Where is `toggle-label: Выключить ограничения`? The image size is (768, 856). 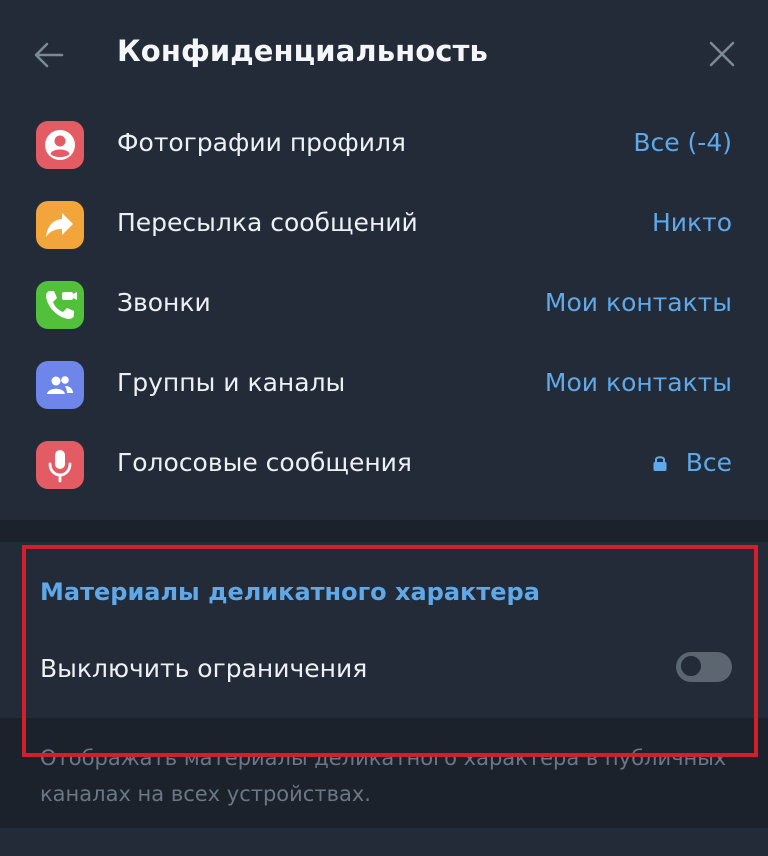 toggle-label: Выключить ограничения is located at coordinates (204, 668).